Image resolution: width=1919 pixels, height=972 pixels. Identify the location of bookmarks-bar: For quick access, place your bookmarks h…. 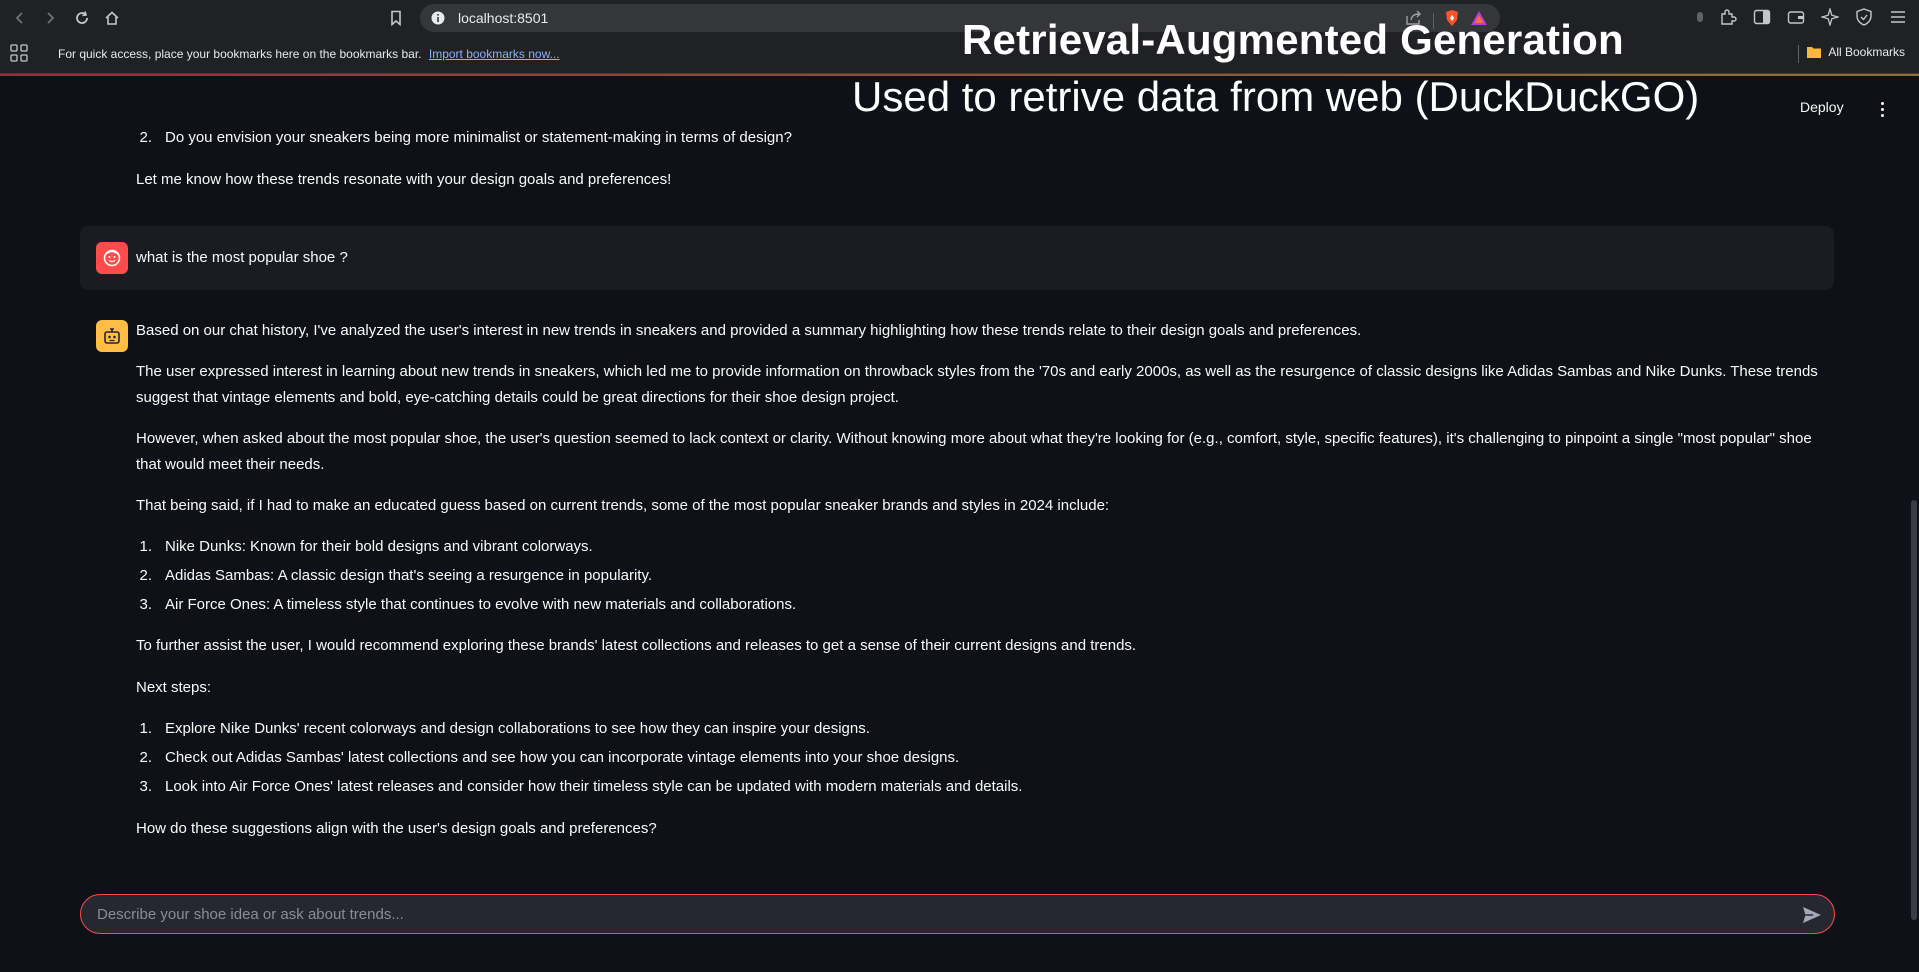
(959, 55).